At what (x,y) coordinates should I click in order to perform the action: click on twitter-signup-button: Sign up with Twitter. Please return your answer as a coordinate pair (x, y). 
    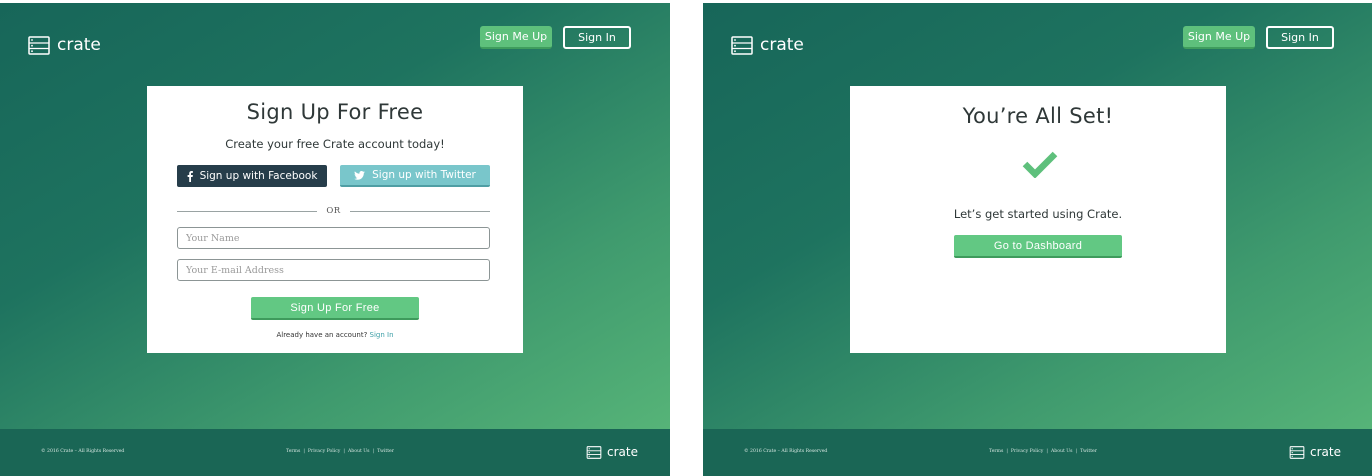
    Looking at the image, I should click on (415, 176).